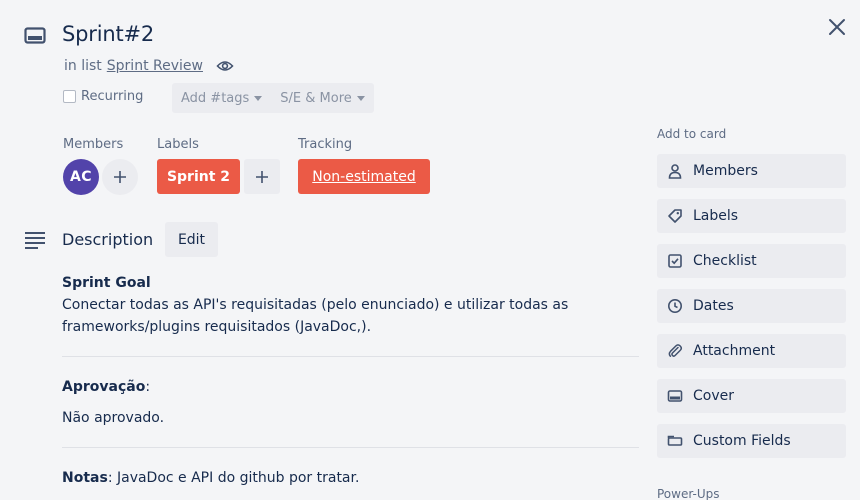 Image resolution: width=860 pixels, height=500 pixels. I want to click on sidebar-members-label: Members, so click(725, 171).